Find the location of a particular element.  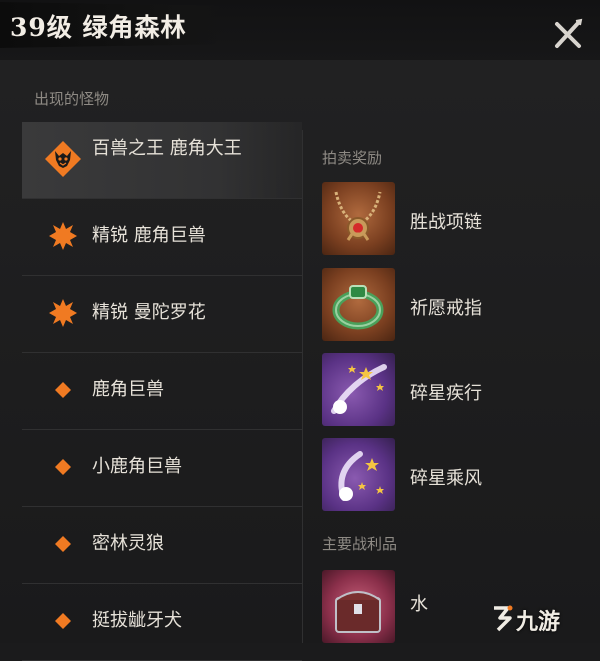

reward-name: 碎星乘风 is located at coordinates (446, 478).